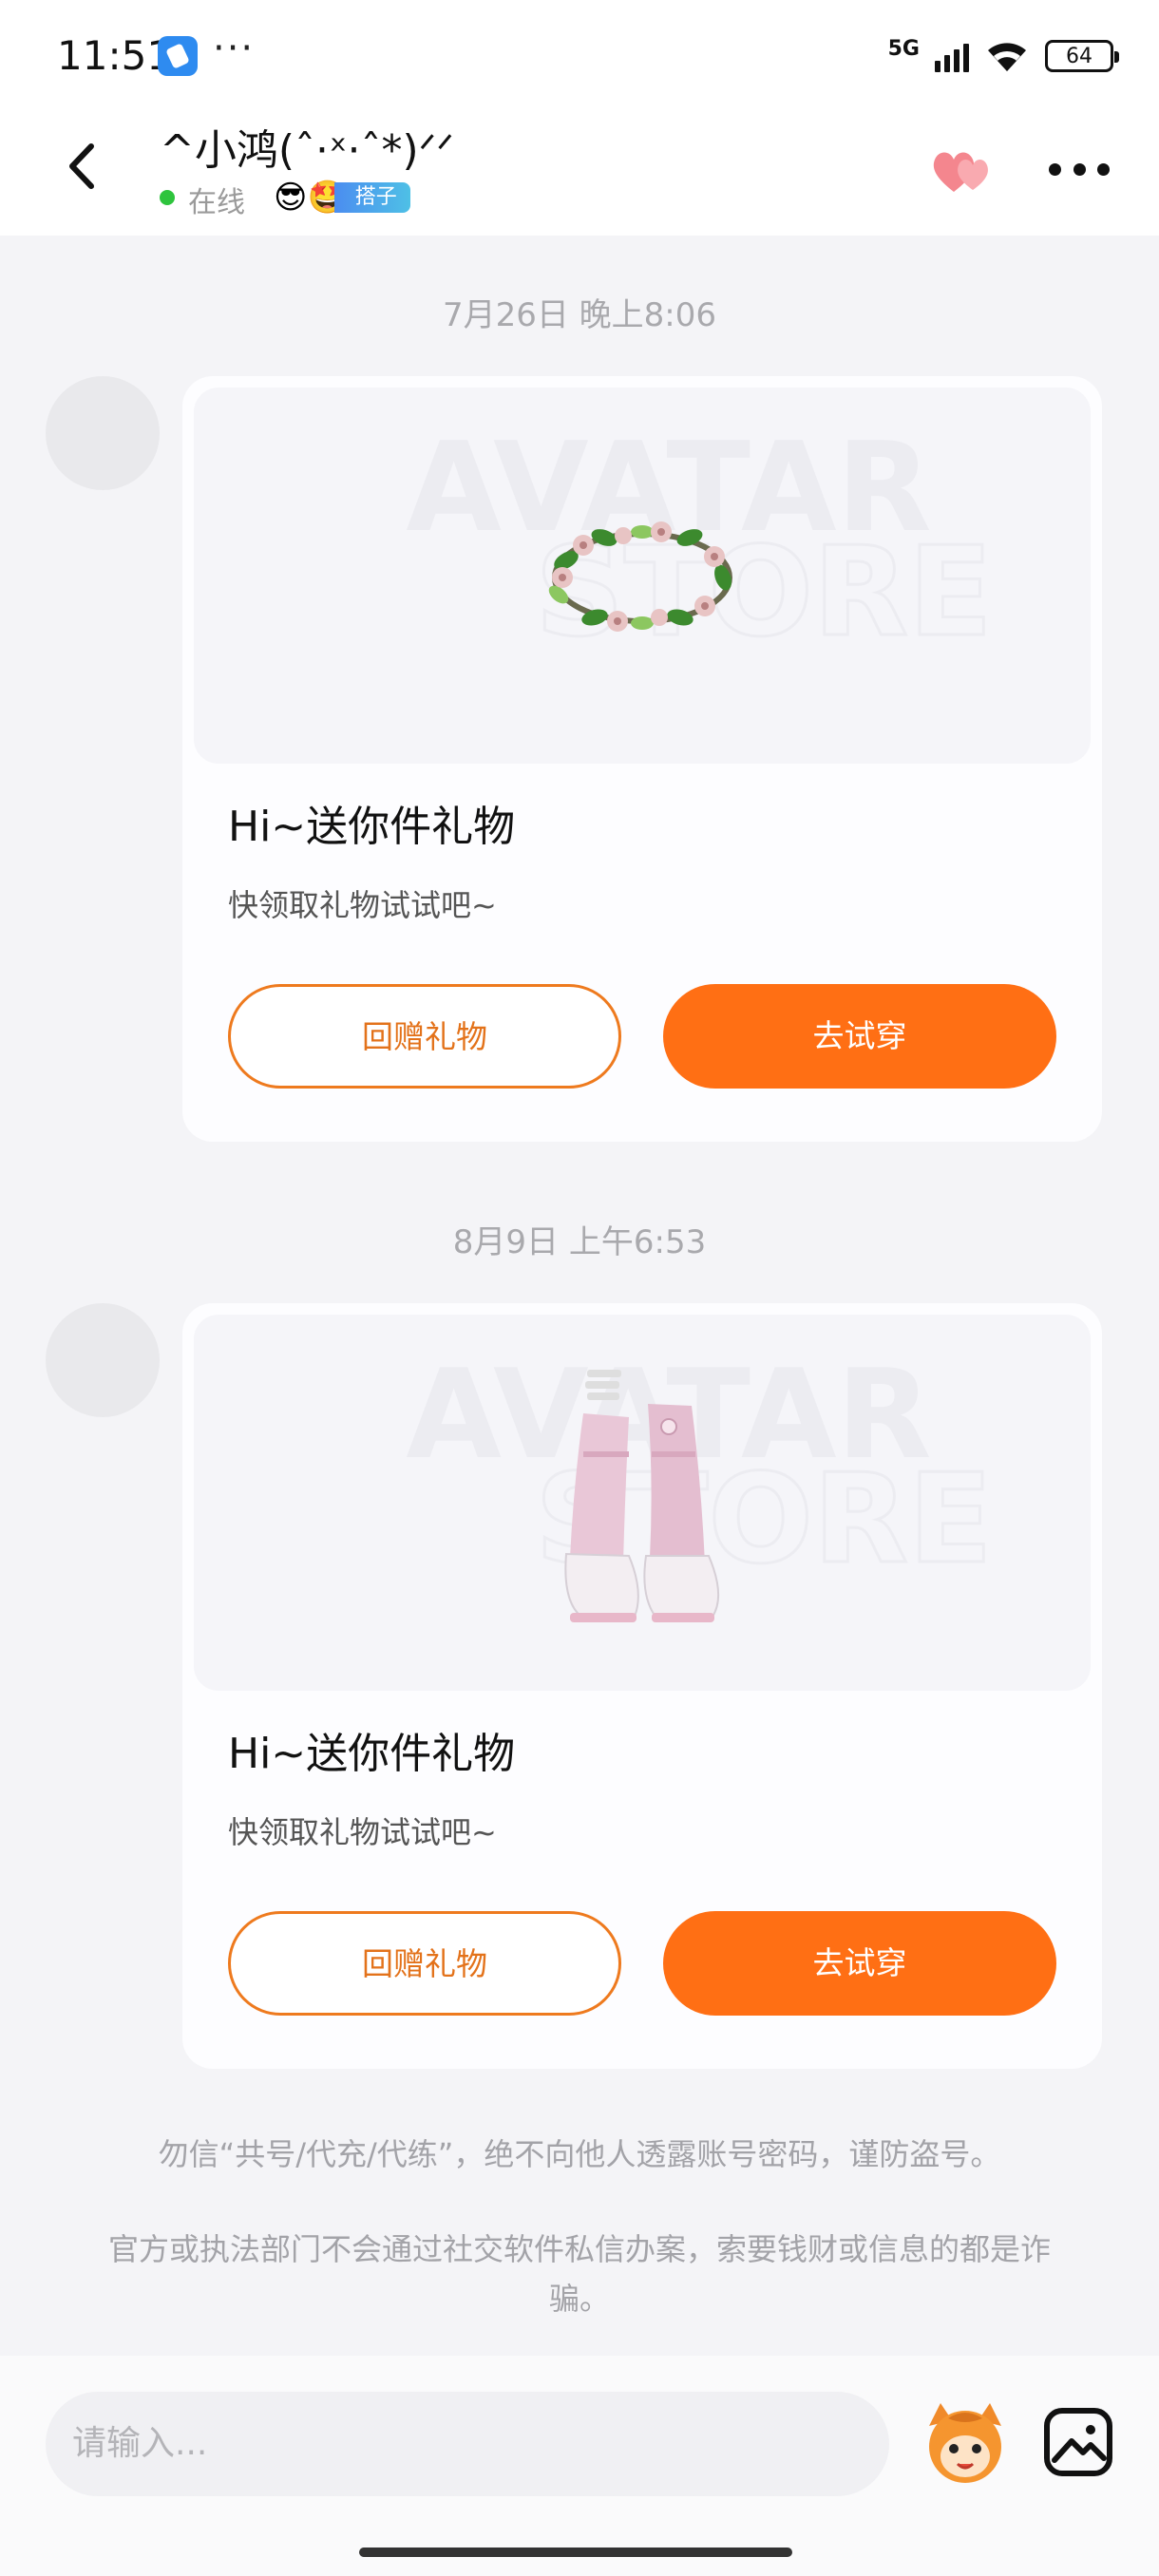 The width and height of the screenshot is (1159, 2576). I want to click on chat-header: ^小鸿(ˆ·ˣ·ˆ*)ᐟᐟ 在线 😎🤩 搭子, so click(579, 174).